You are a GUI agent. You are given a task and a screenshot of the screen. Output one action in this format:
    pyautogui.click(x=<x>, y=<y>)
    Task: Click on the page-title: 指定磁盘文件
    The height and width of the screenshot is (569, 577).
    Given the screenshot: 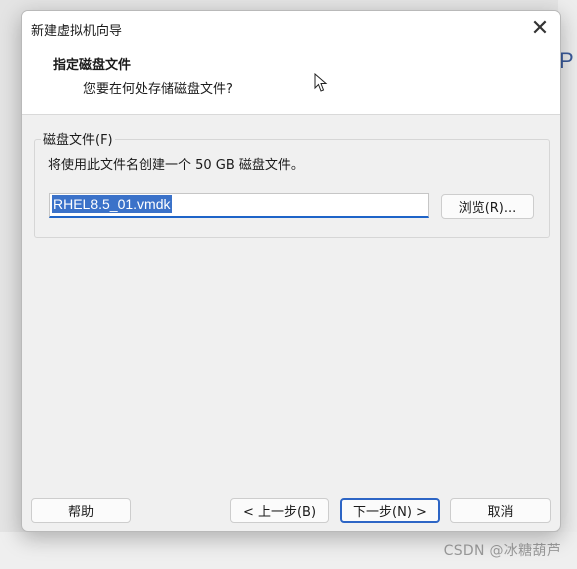 What is the action you would take?
    pyautogui.click(x=92, y=65)
    